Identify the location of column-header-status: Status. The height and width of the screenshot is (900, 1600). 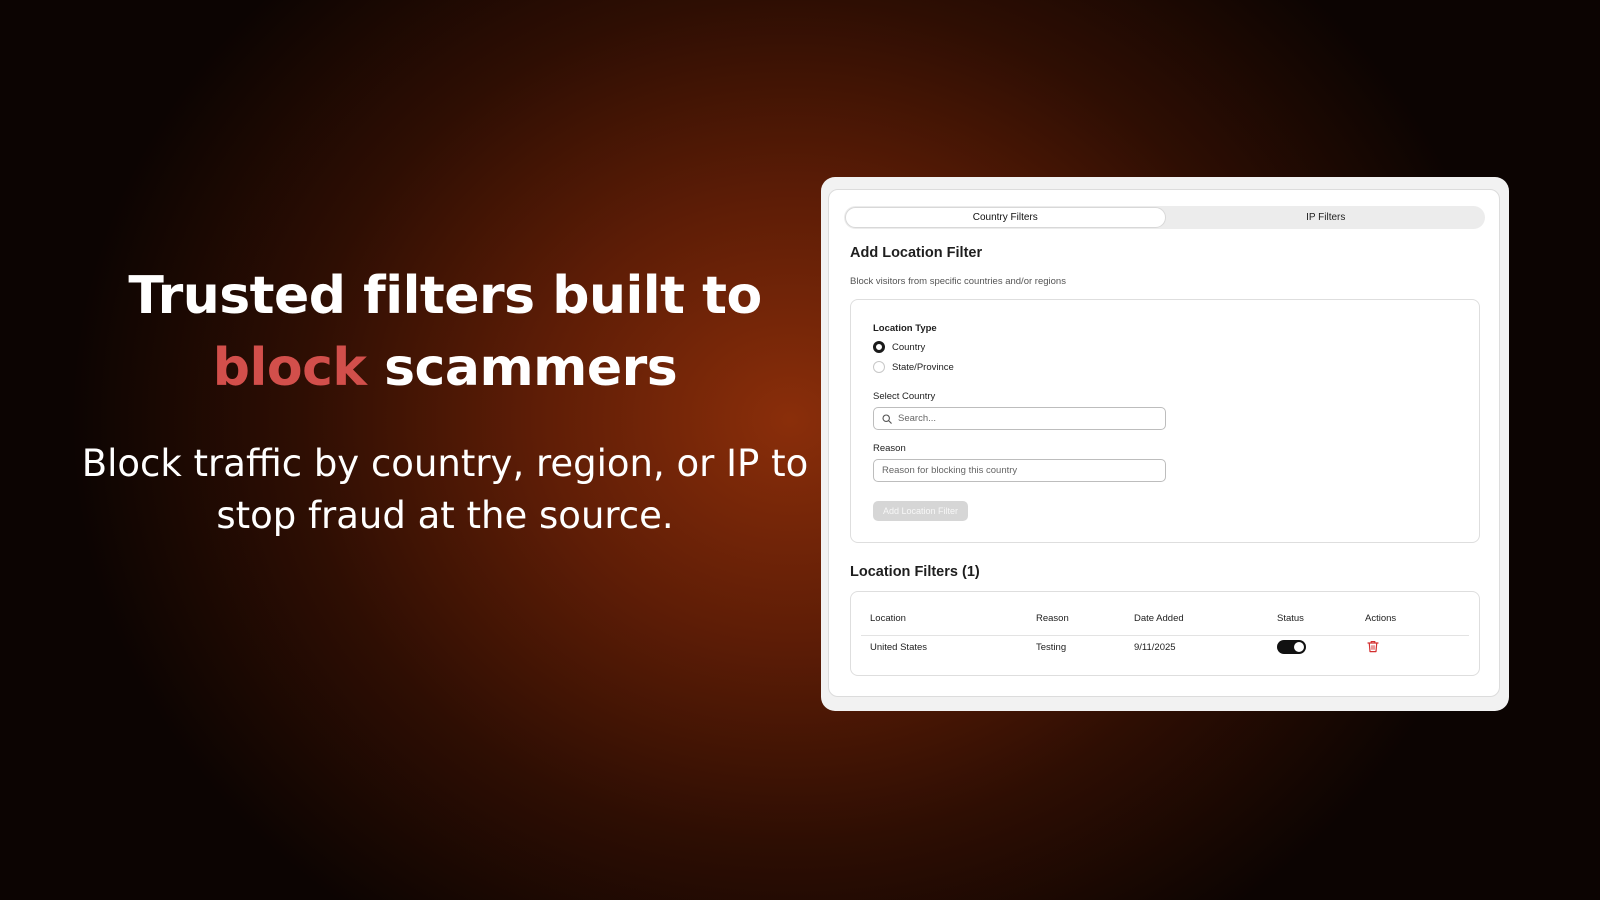
(1290, 618).